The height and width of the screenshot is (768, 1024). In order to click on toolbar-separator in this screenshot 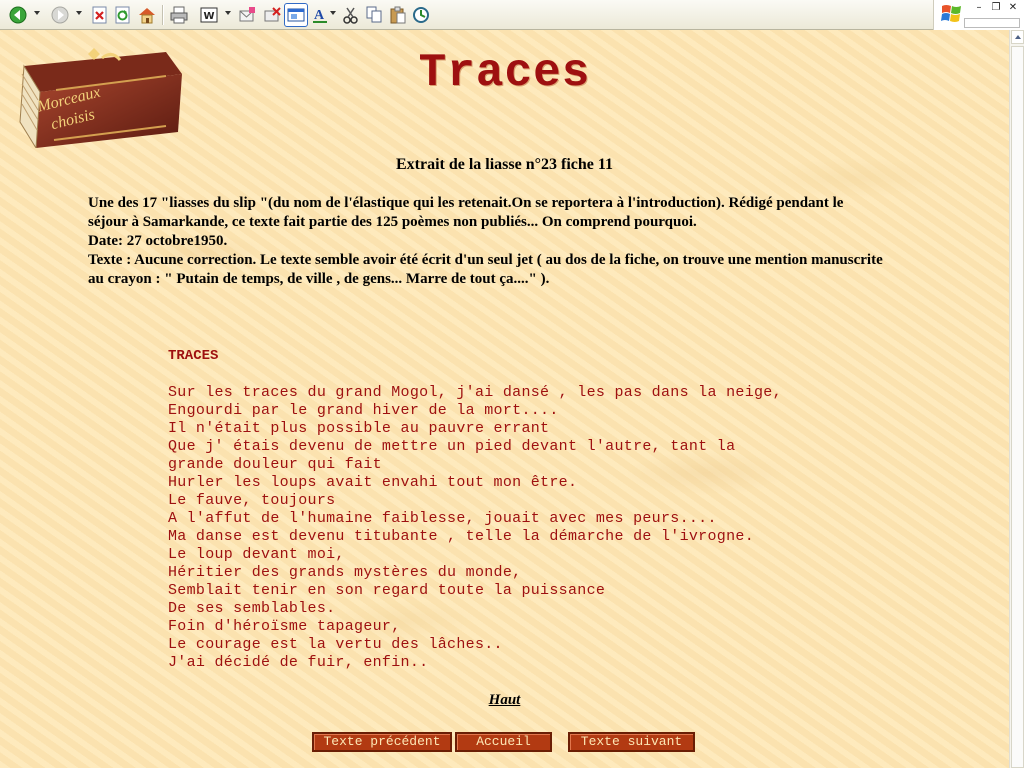, I will do `click(163, 15)`.